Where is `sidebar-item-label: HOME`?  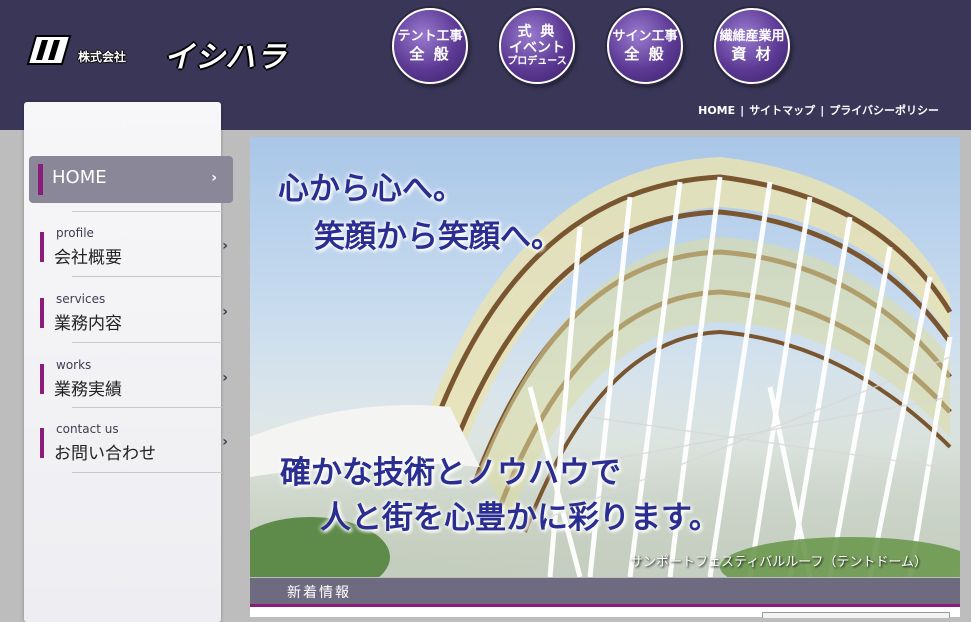 sidebar-item-label: HOME is located at coordinates (79, 177).